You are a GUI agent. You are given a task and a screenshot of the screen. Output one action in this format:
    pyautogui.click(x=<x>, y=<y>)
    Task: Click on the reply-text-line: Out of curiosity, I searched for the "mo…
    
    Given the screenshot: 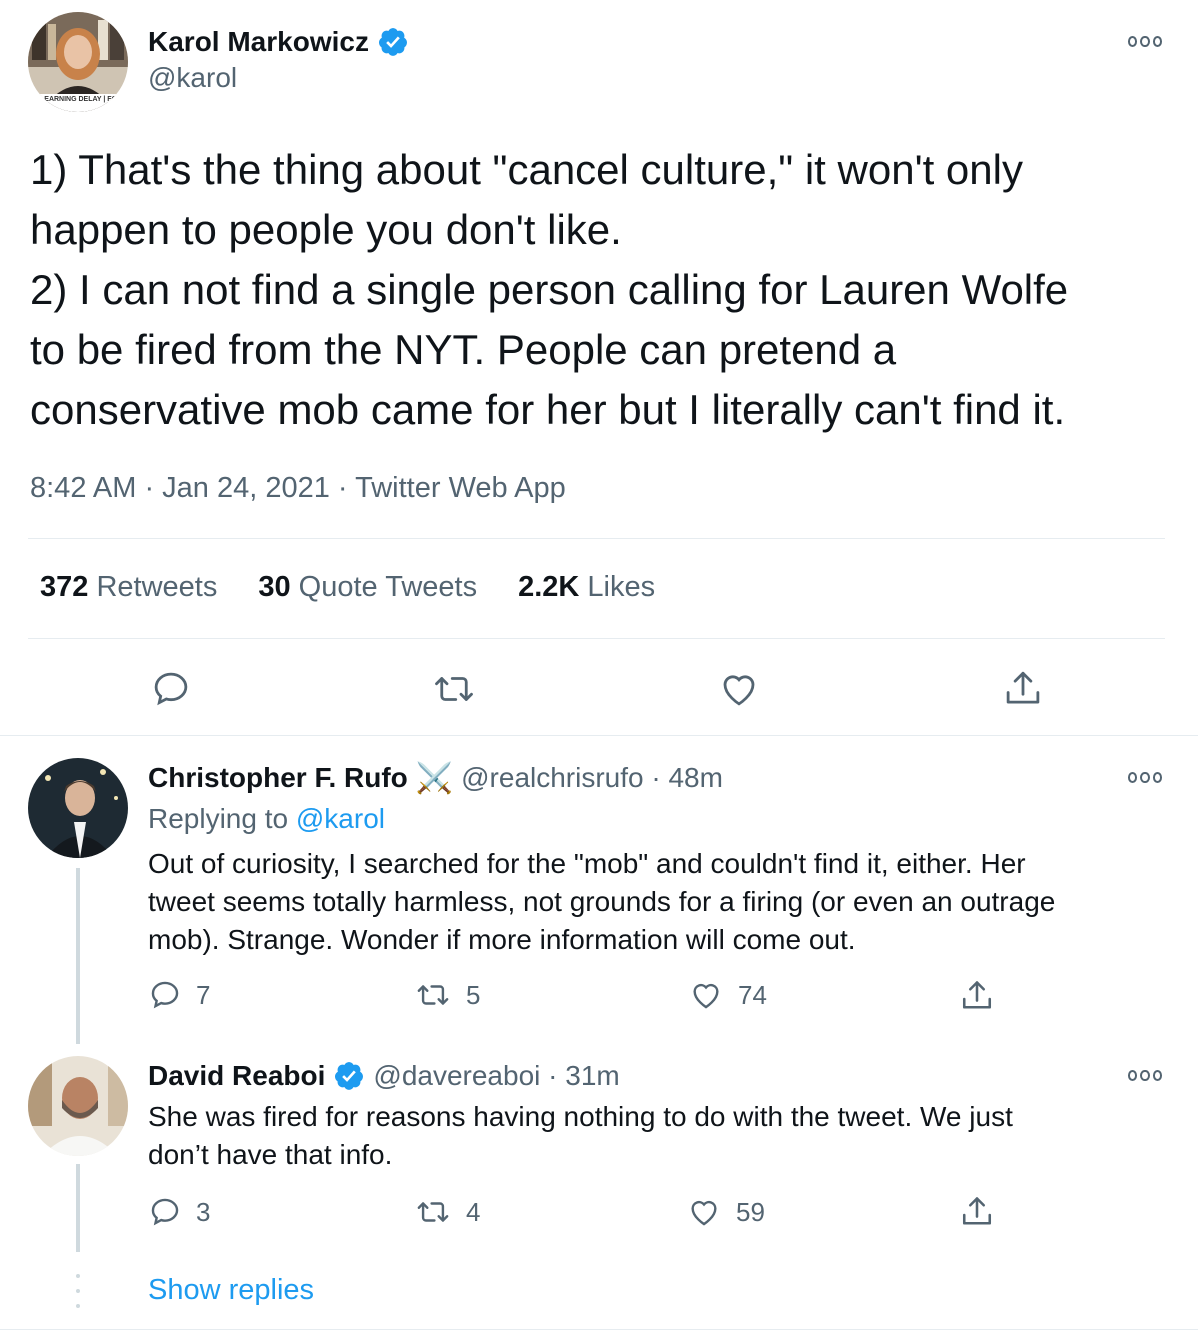 What is the action you would take?
    pyautogui.click(x=587, y=863)
    